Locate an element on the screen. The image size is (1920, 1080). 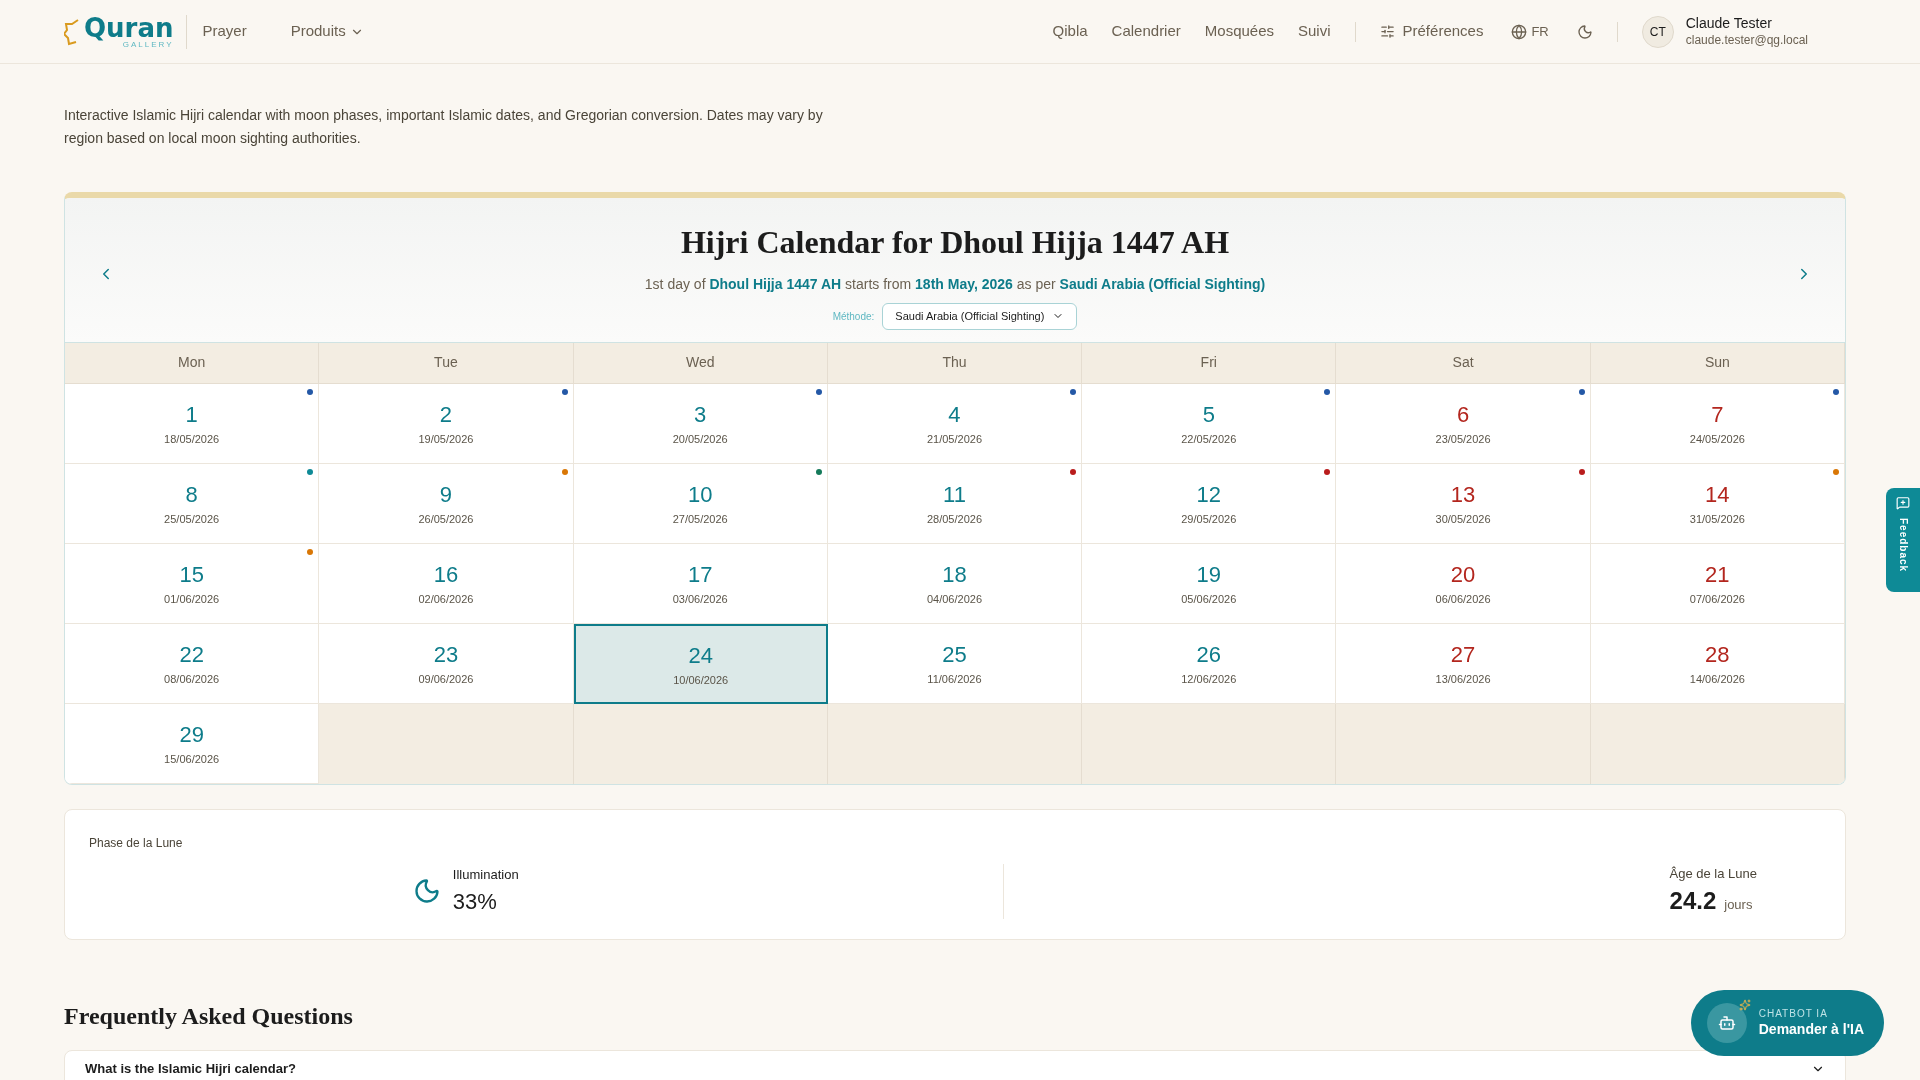
gregorian-date: 28/05/2026 is located at coordinates (954, 520).